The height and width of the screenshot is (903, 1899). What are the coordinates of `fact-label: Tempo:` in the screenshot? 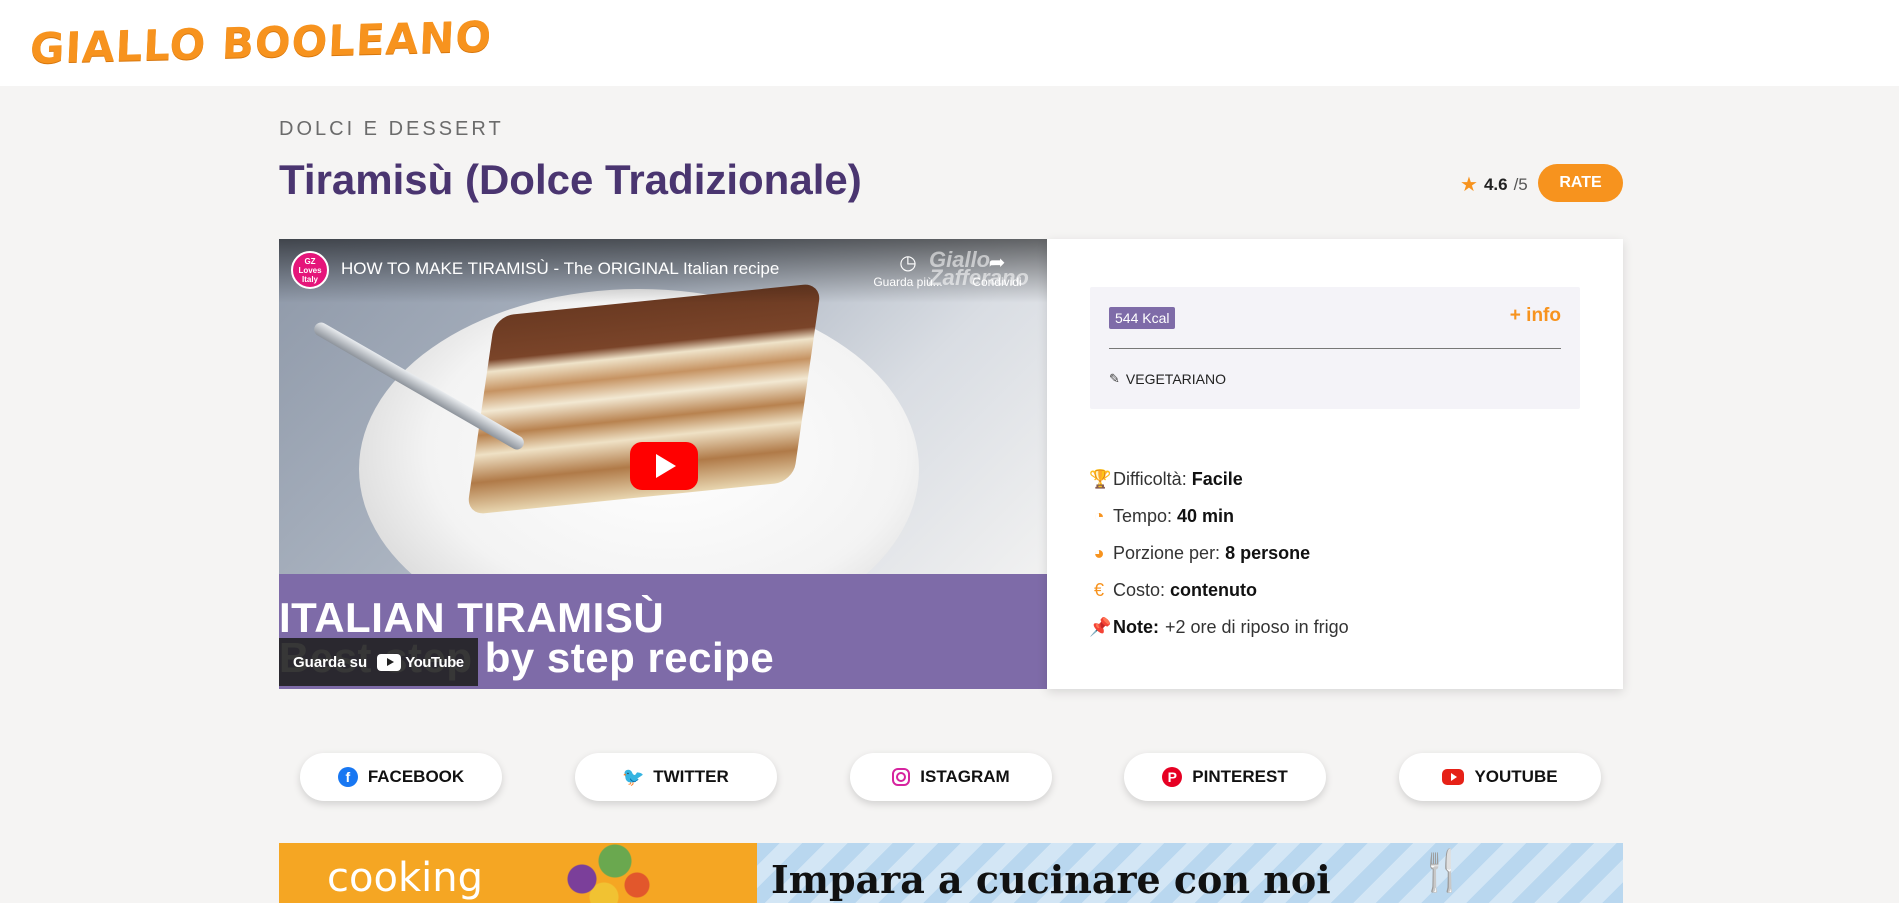 It's located at (1143, 516).